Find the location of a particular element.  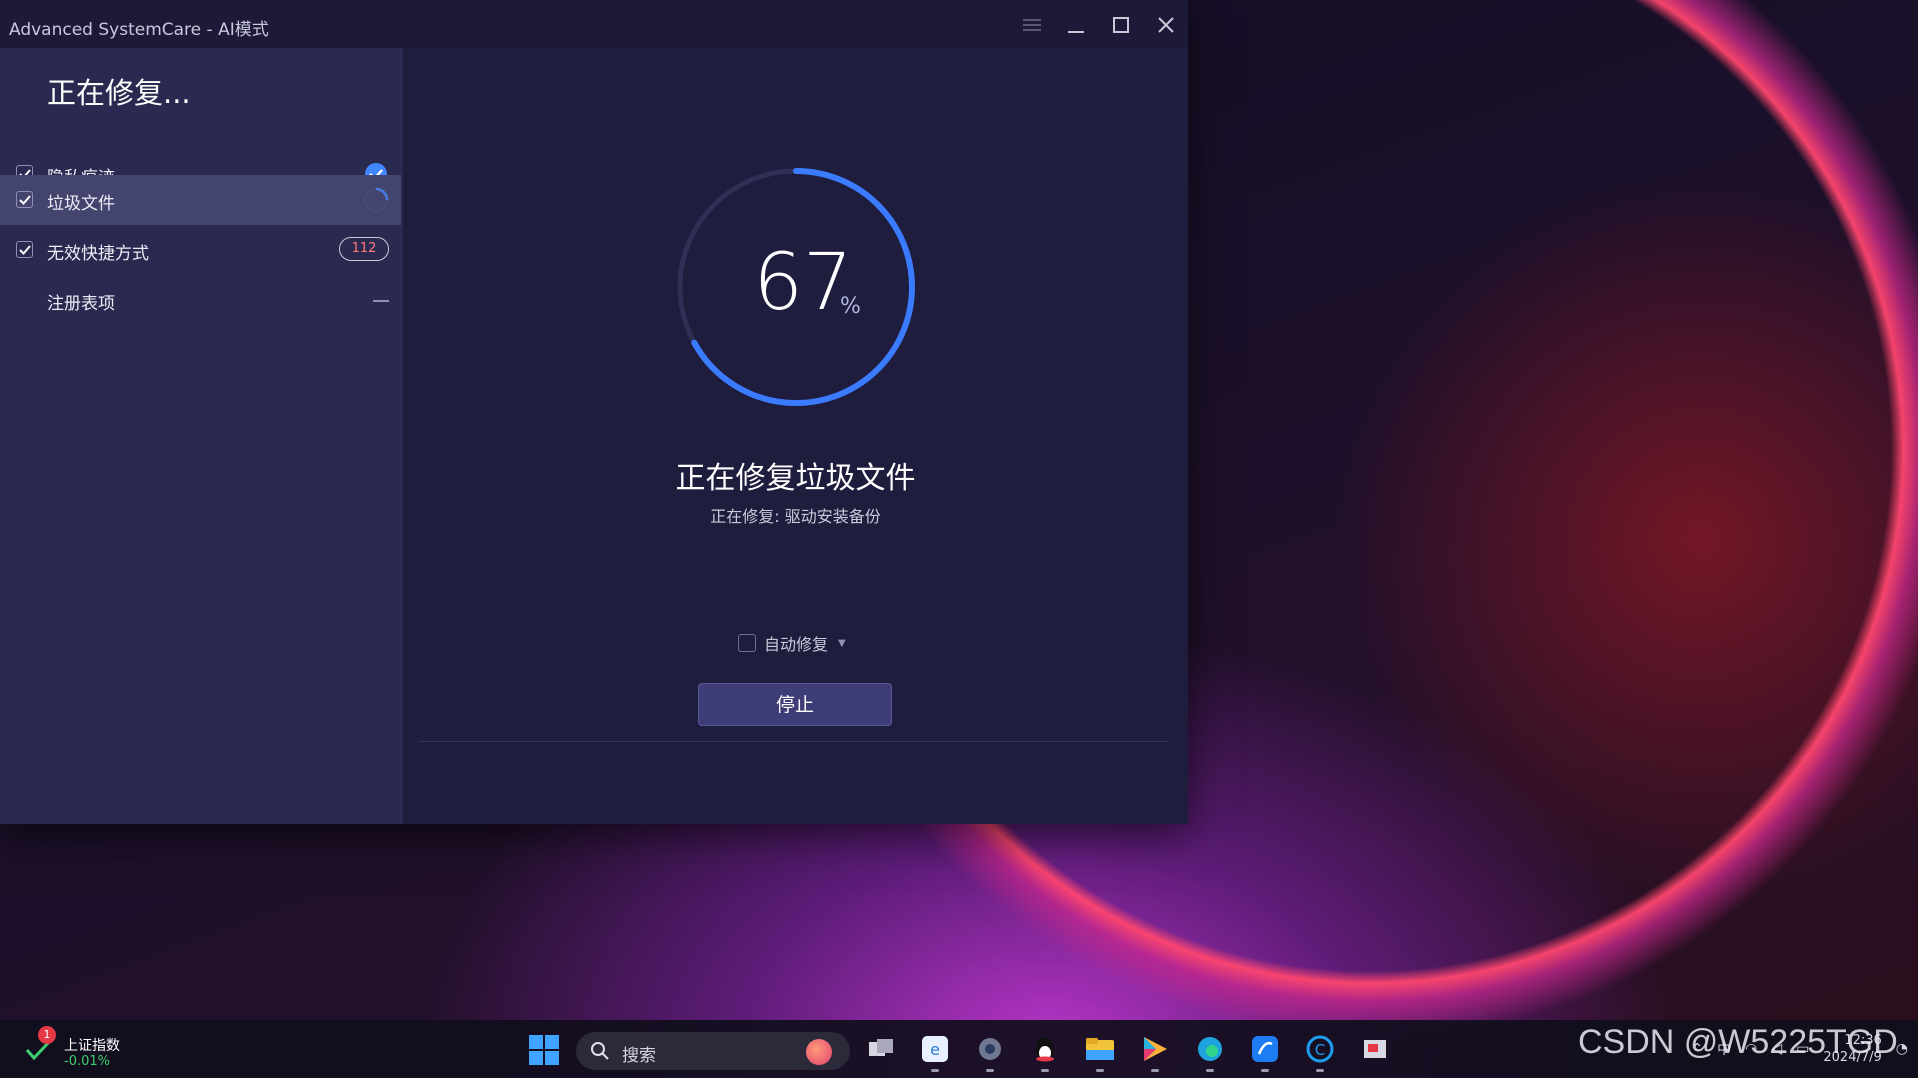

stock-widget: 1 上证指数 -0.01% is located at coordinates (94, 1049).